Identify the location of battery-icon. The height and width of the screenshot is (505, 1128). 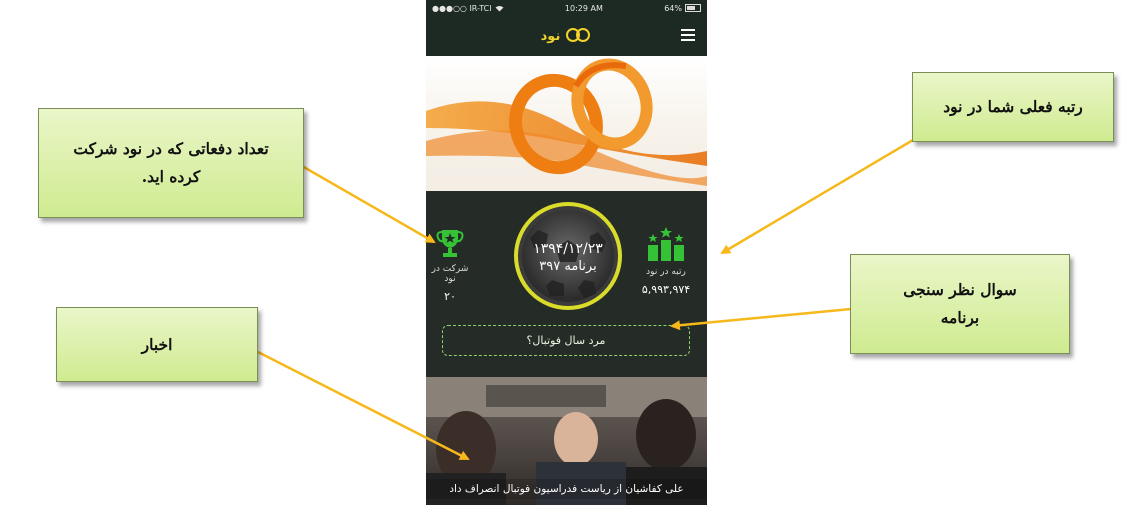
(692, 8).